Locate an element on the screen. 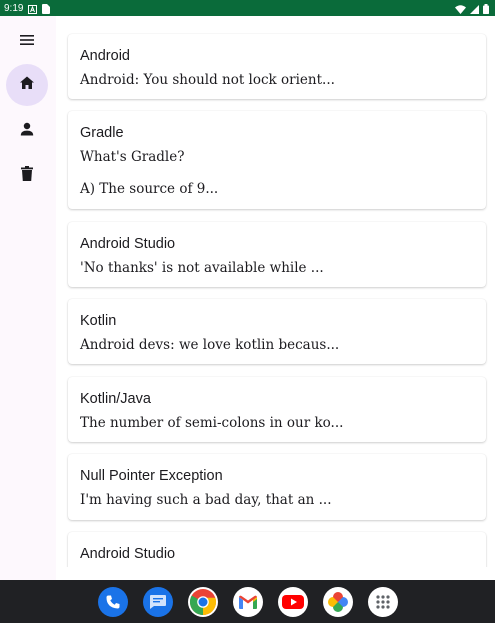 Image resolution: width=495 pixels, height=623 pixels. note-title: Null Pointer Exception is located at coordinates (151, 476).